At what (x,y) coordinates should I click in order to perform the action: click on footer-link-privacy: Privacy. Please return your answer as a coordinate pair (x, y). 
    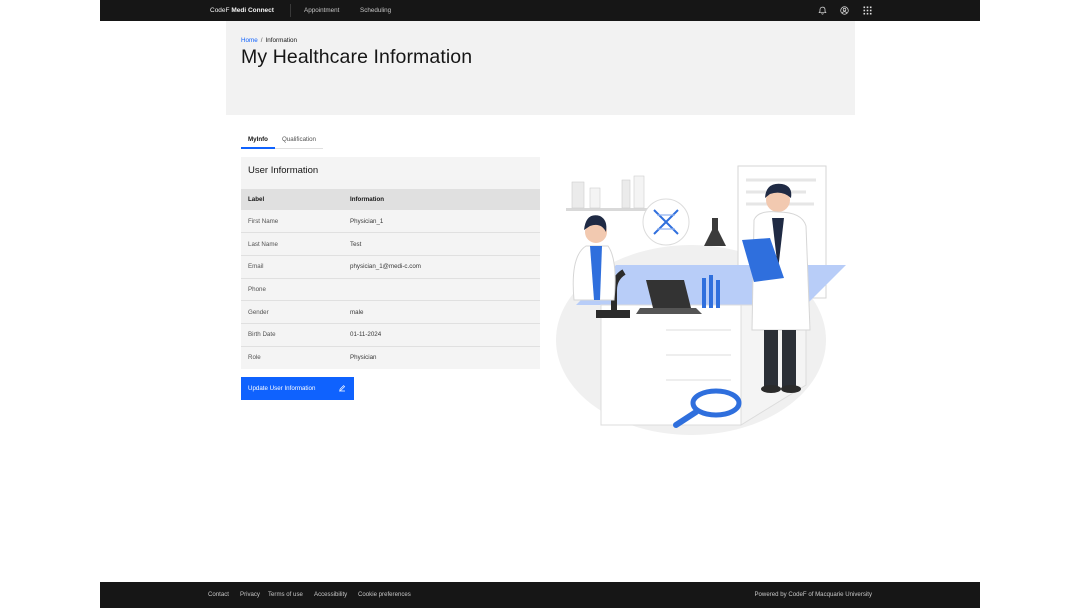
    Looking at the image, I should click on (250, 595).